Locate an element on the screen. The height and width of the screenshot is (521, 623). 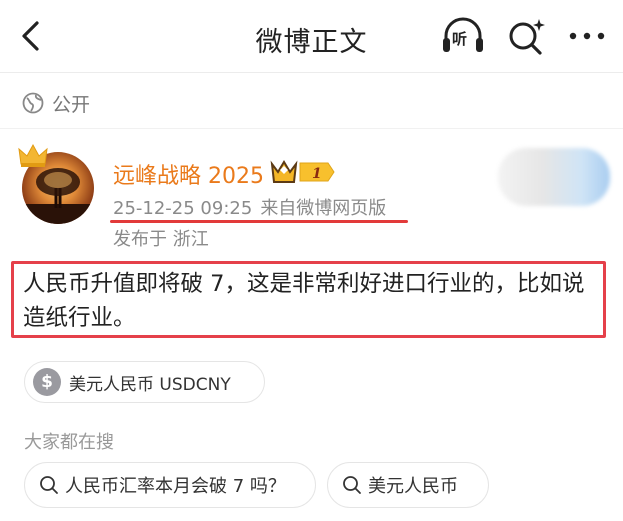
hot-search-item: 人民币汇率本月会破 7 吗？ is located at coordinates (170, 485).